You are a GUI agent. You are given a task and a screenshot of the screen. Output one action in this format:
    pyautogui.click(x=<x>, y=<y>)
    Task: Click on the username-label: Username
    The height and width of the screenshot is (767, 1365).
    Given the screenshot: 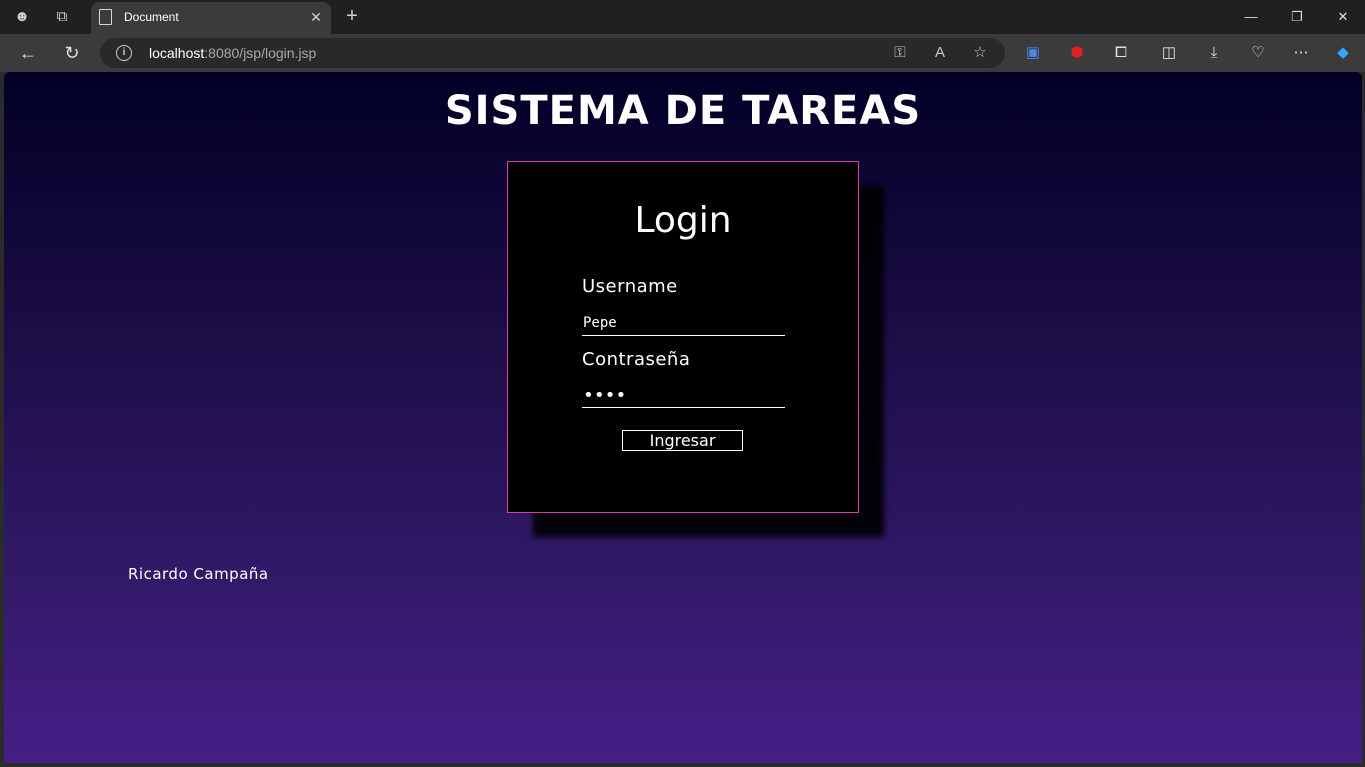 What is the action you would take?
    pyautogui.click(x=630, y=286)
    